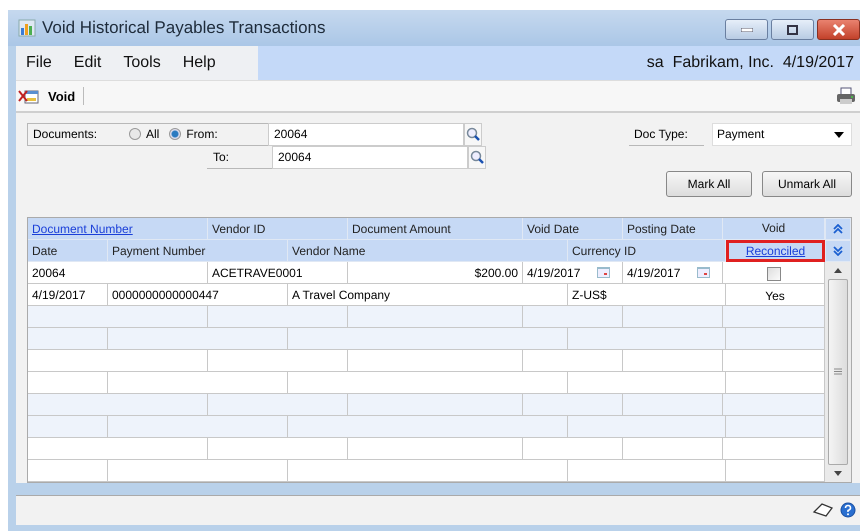 The width and height of the screenshot is (860, 531). Describe the element at coordinates (88, 63) in the screenshot. I see `menu-item: Edit` at that location.